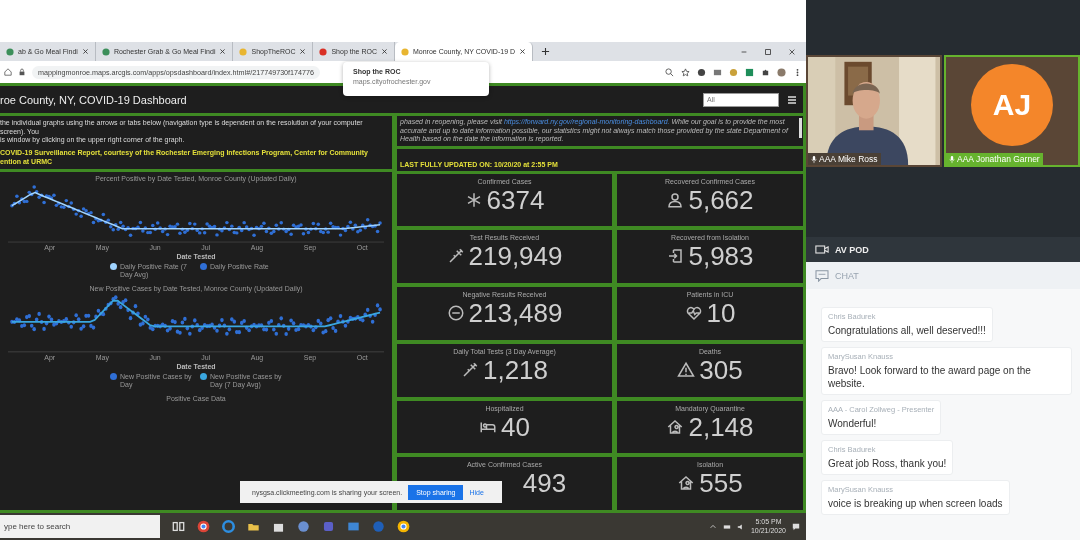  Describe the element at coordinates (907, 330) in the screenshot. I see `message-text: Congratulations all, well deserved!!!` at that location.